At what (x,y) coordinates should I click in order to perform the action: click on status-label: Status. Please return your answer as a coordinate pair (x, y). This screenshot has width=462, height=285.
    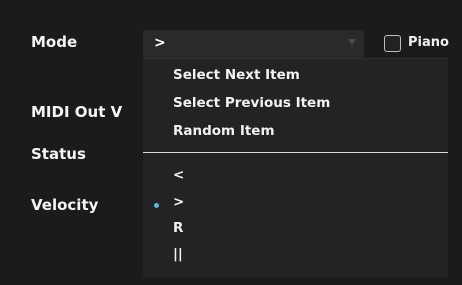
    Looking at the image, I should click on (58, 154).